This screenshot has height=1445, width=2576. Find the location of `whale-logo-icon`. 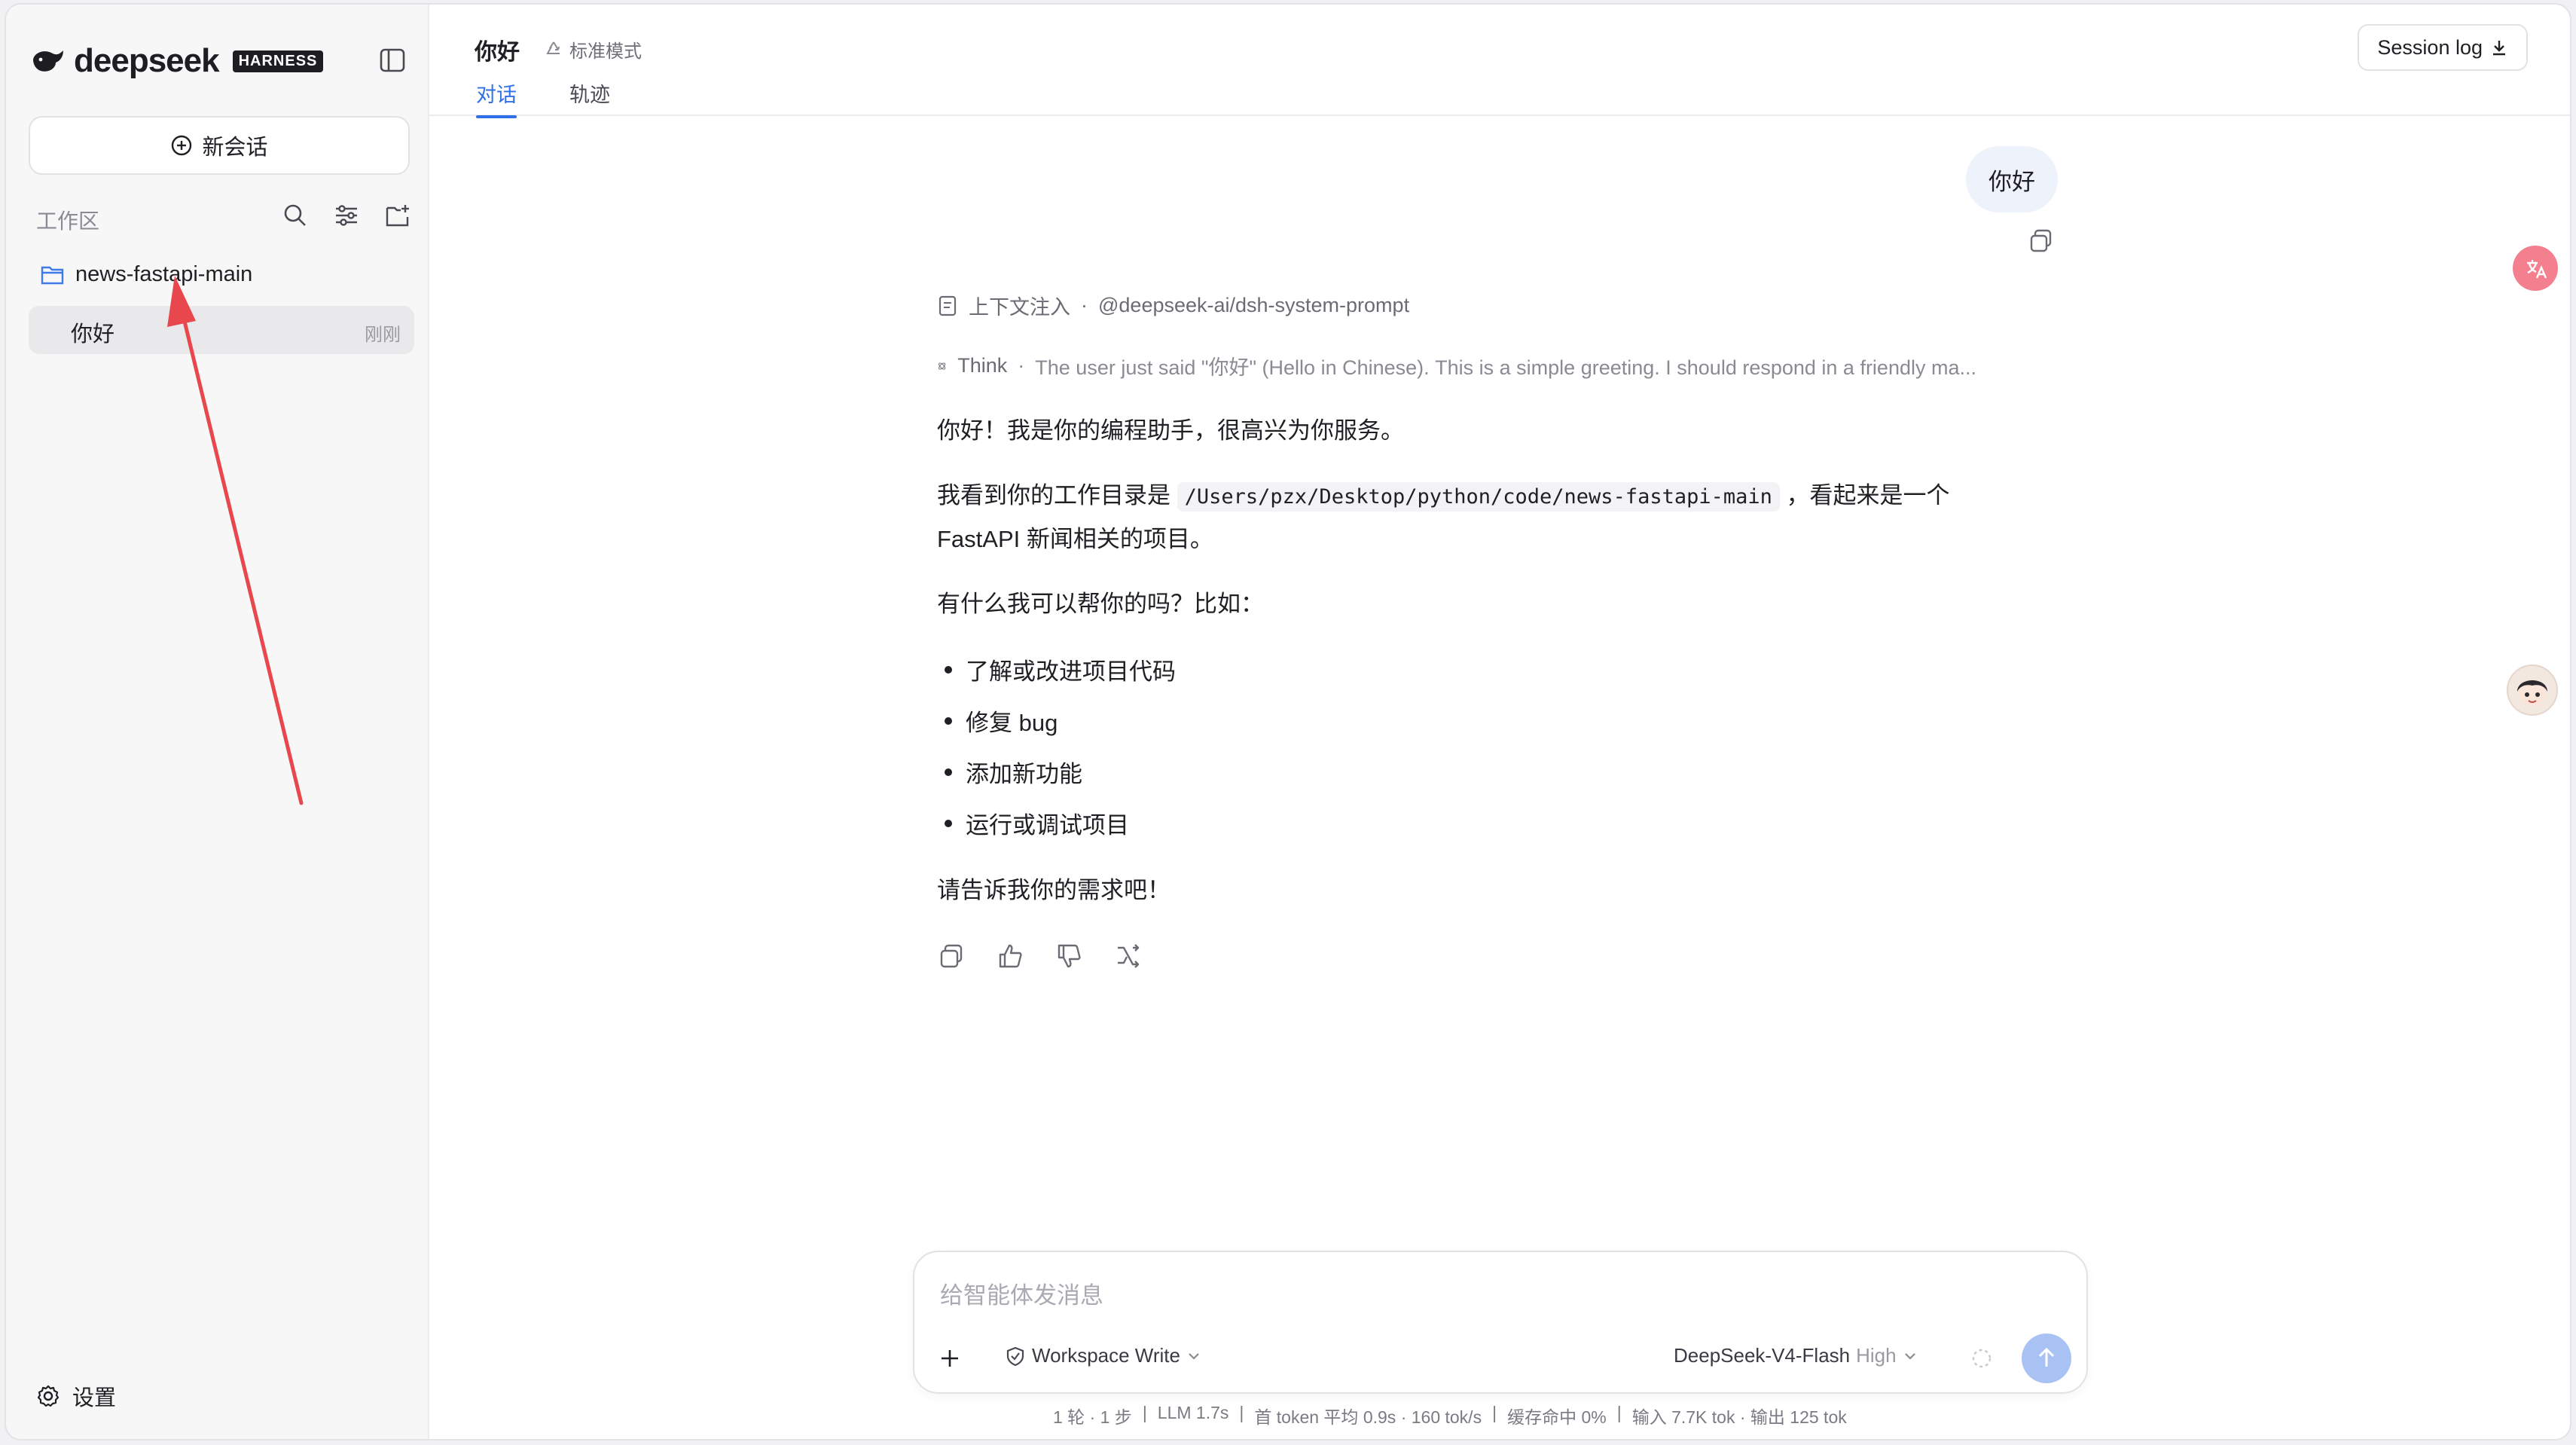

whale-logo-icon is located at coordinates (48, 61).